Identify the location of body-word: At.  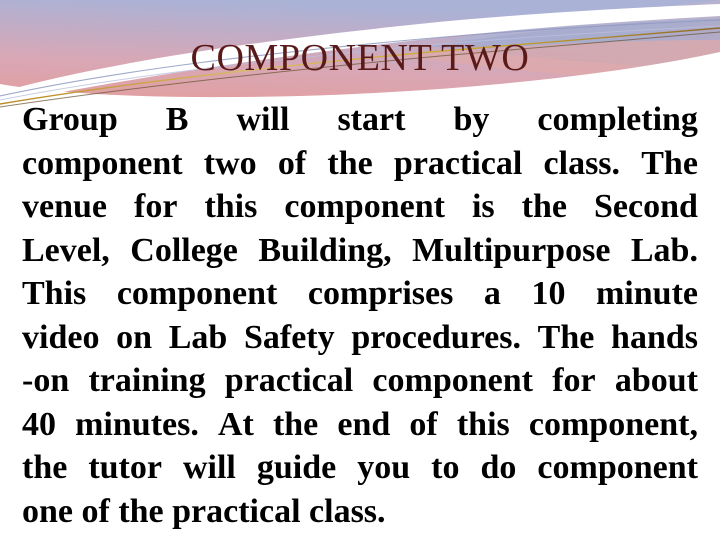
(235, 424).